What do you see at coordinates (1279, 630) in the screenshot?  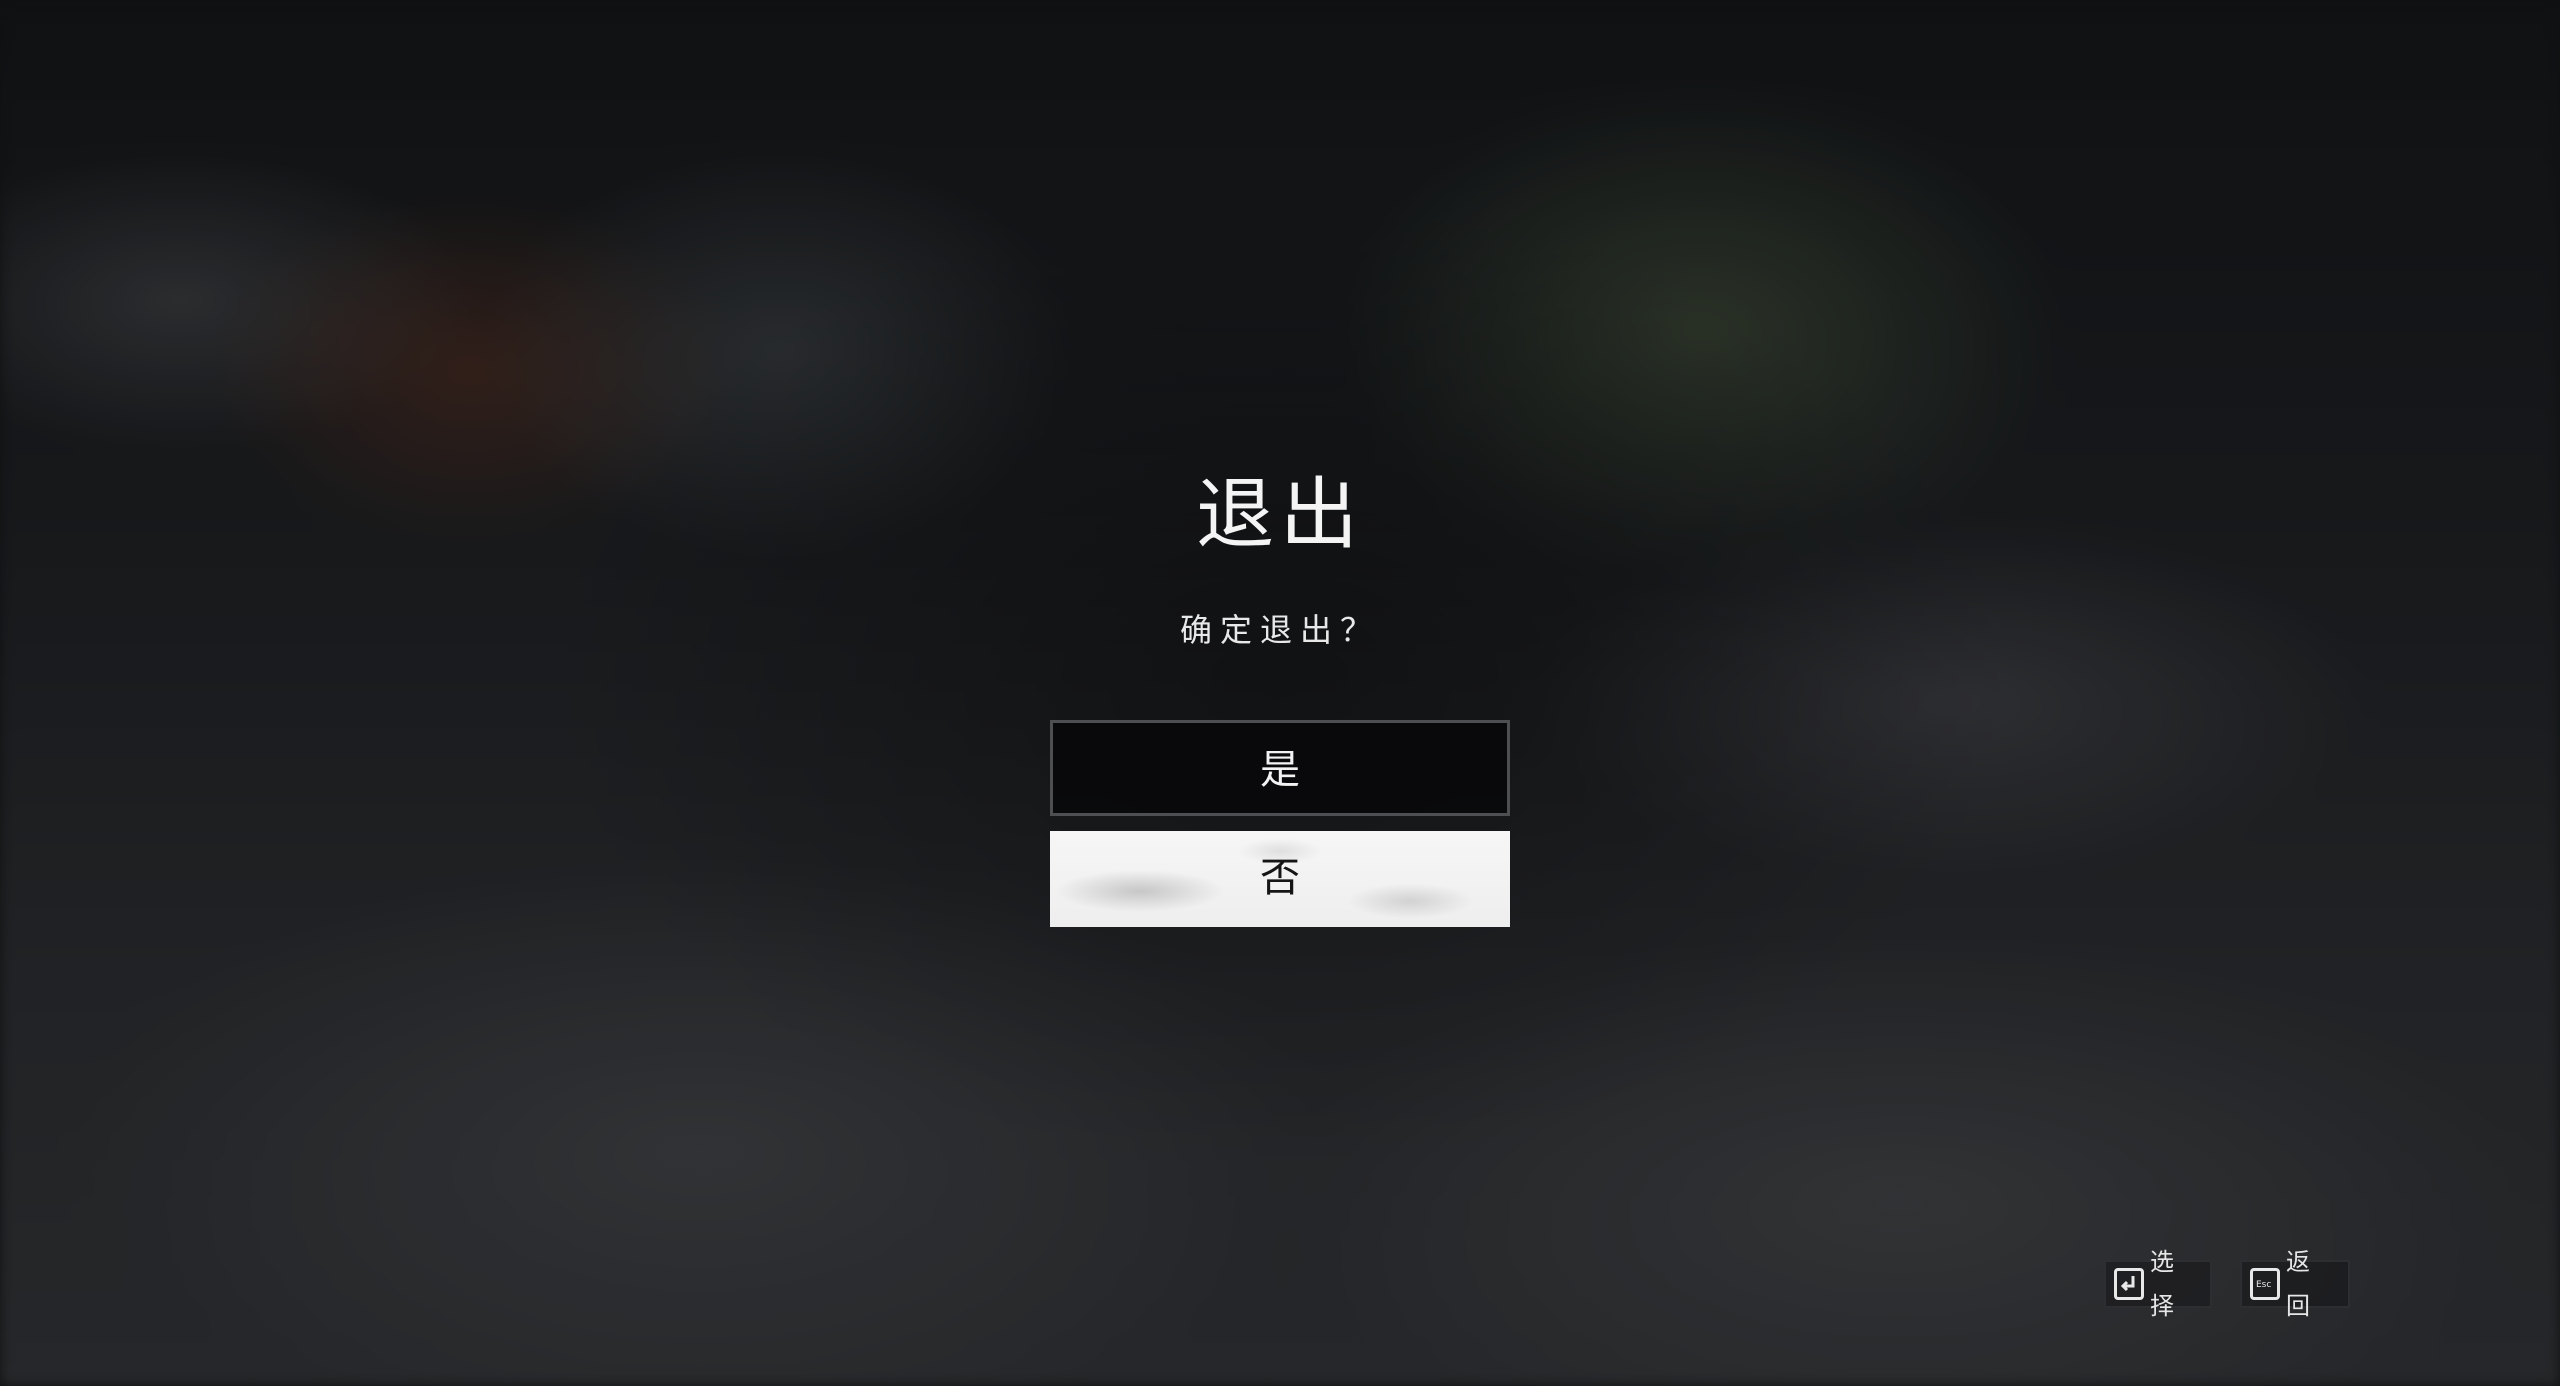 I see `dialog-message: 确定退出？` at bounding box center [1279, 630].